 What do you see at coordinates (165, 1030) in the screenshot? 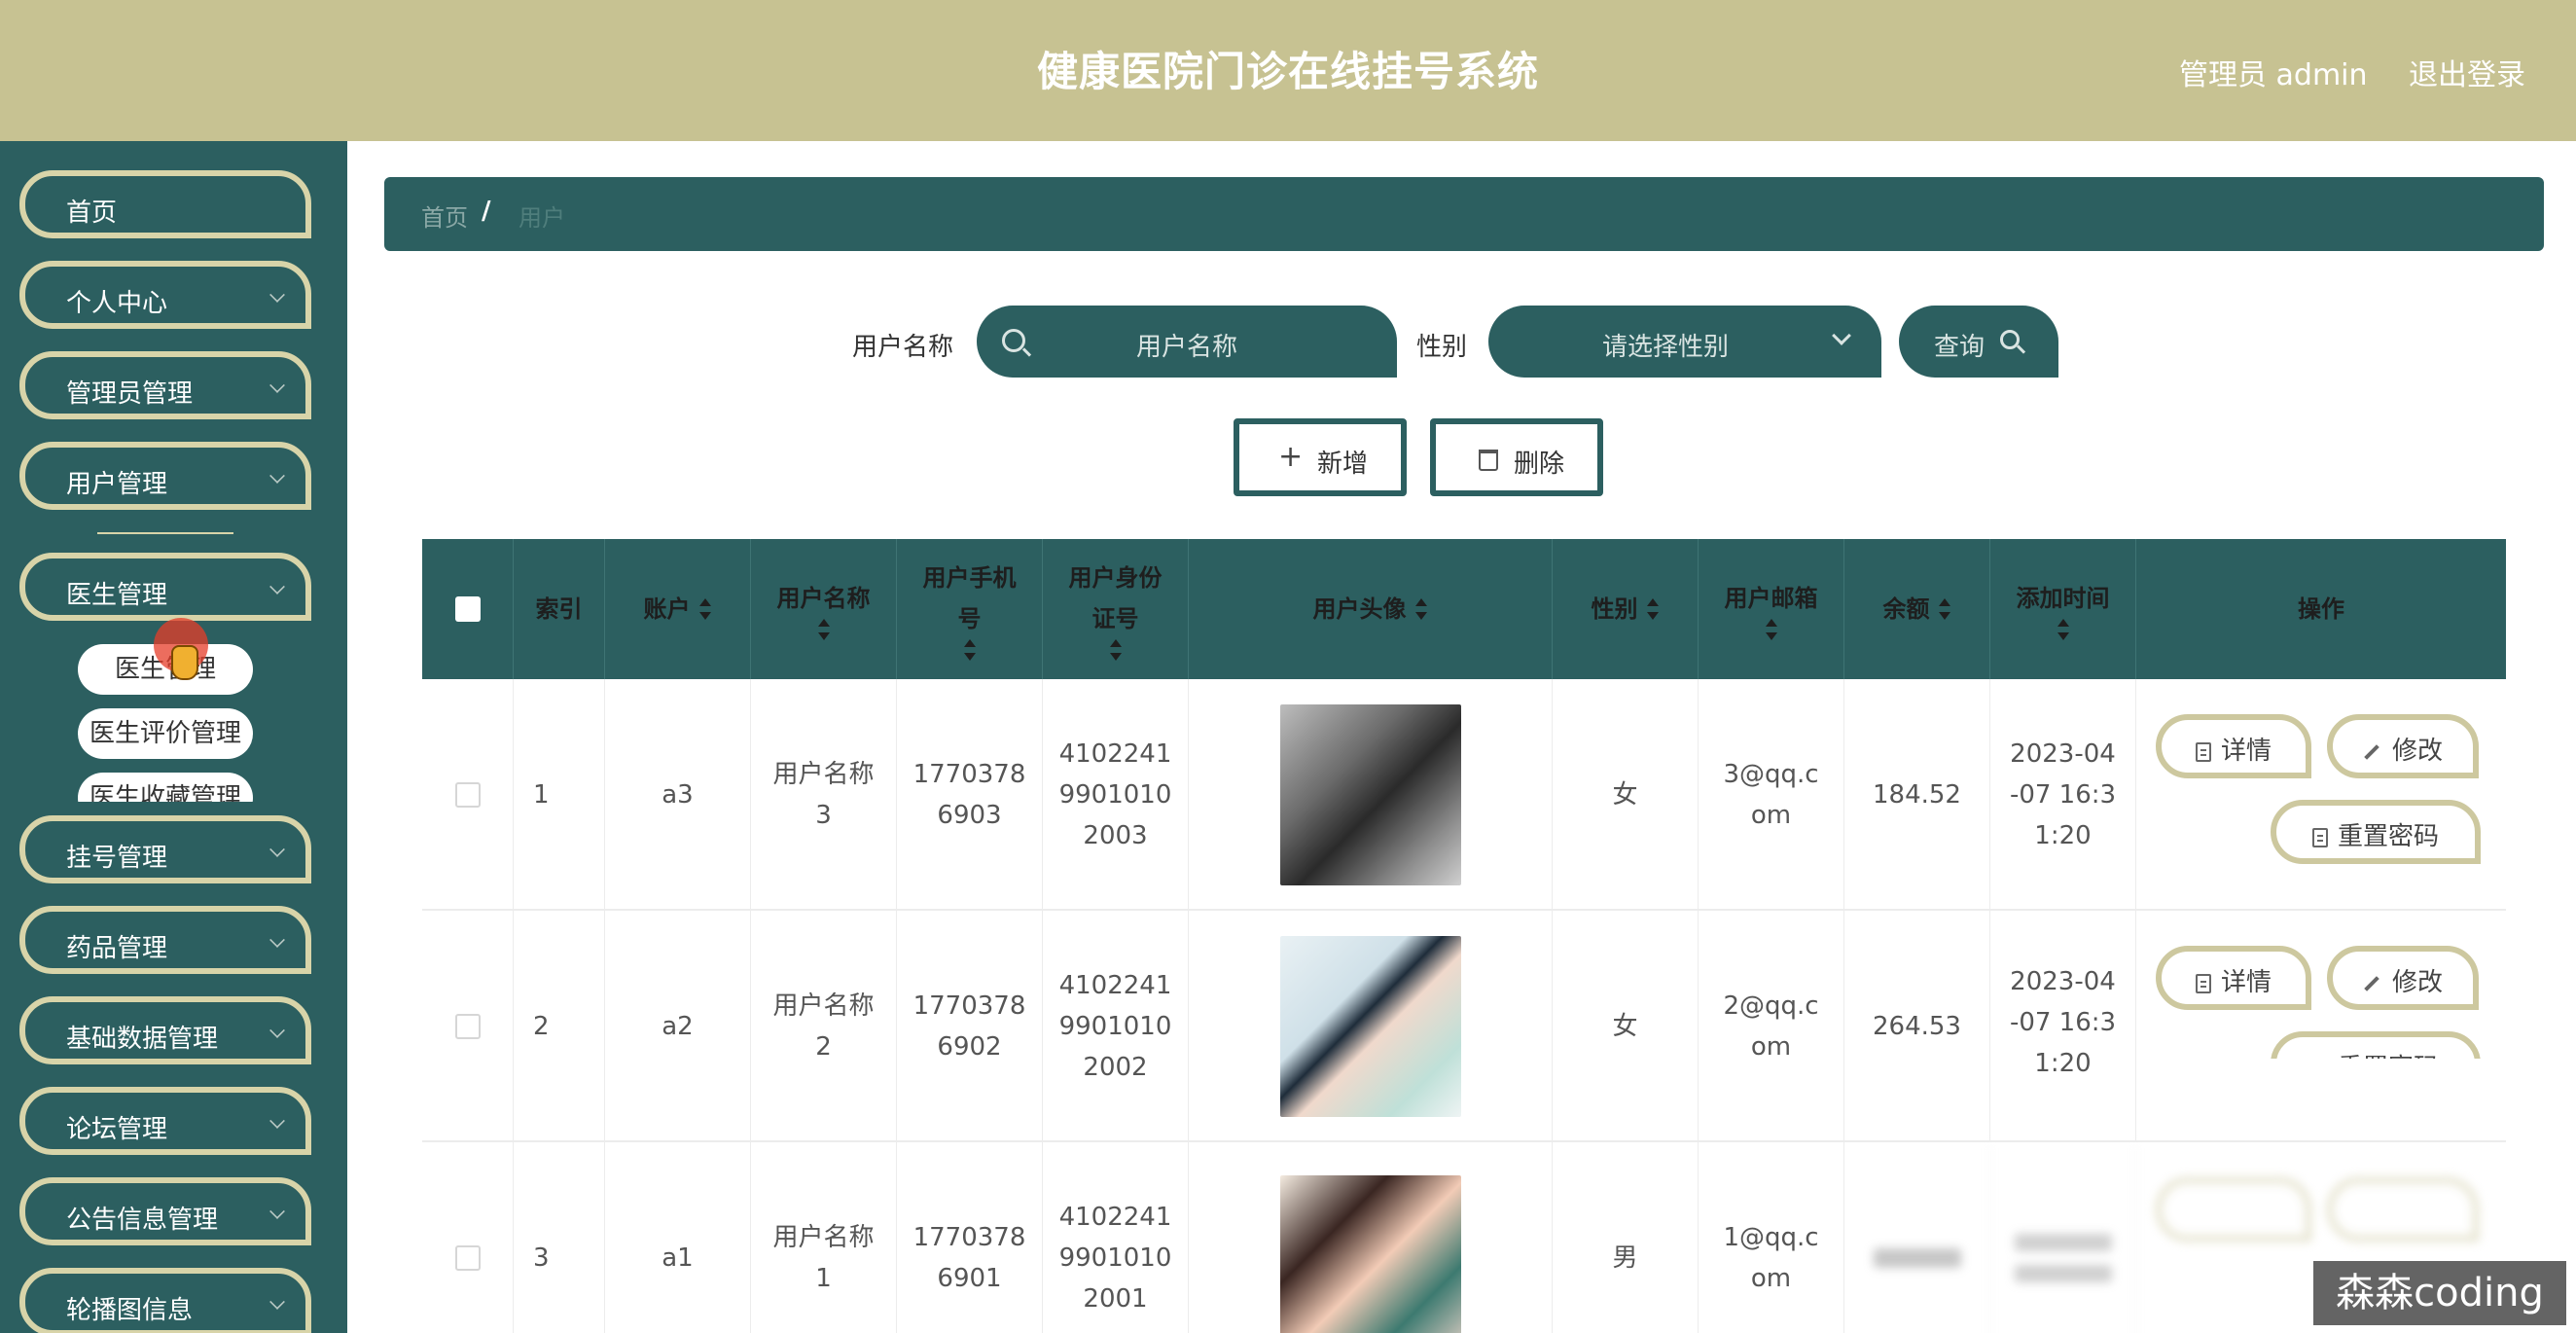
I see `sidebar-item-base-data-management: 基础数据管理` at bounding box center [165, 1030].